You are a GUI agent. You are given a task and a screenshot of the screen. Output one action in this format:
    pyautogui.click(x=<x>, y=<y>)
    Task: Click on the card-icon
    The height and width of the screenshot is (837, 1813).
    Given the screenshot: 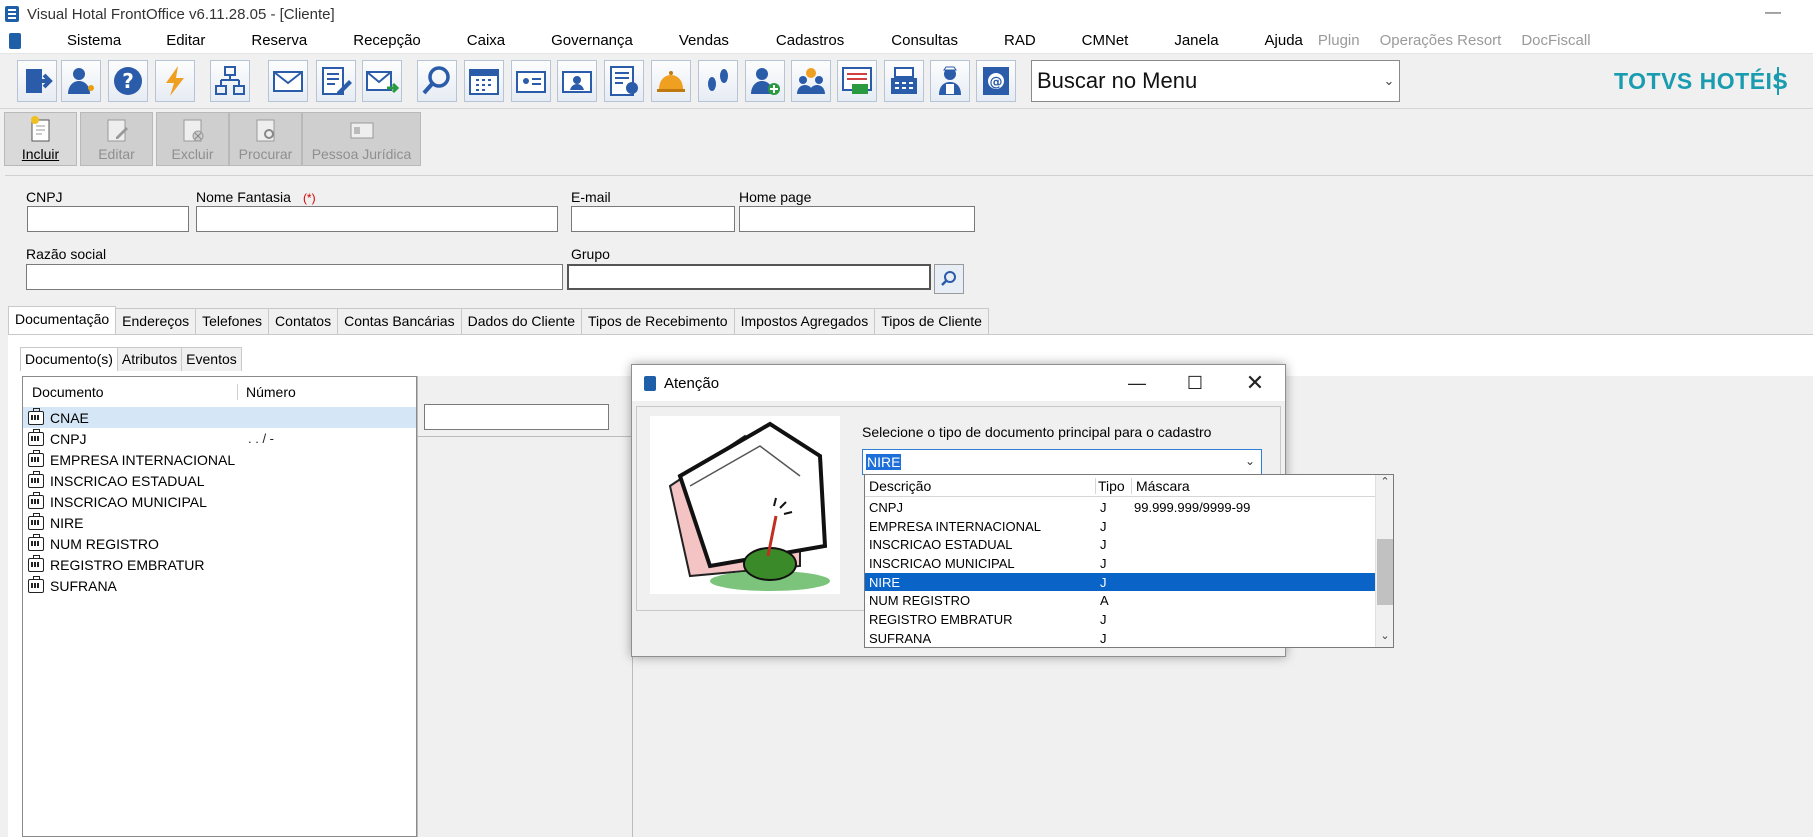 What is the action you would take?
    pyautogui.click(x=531, y=81)
    